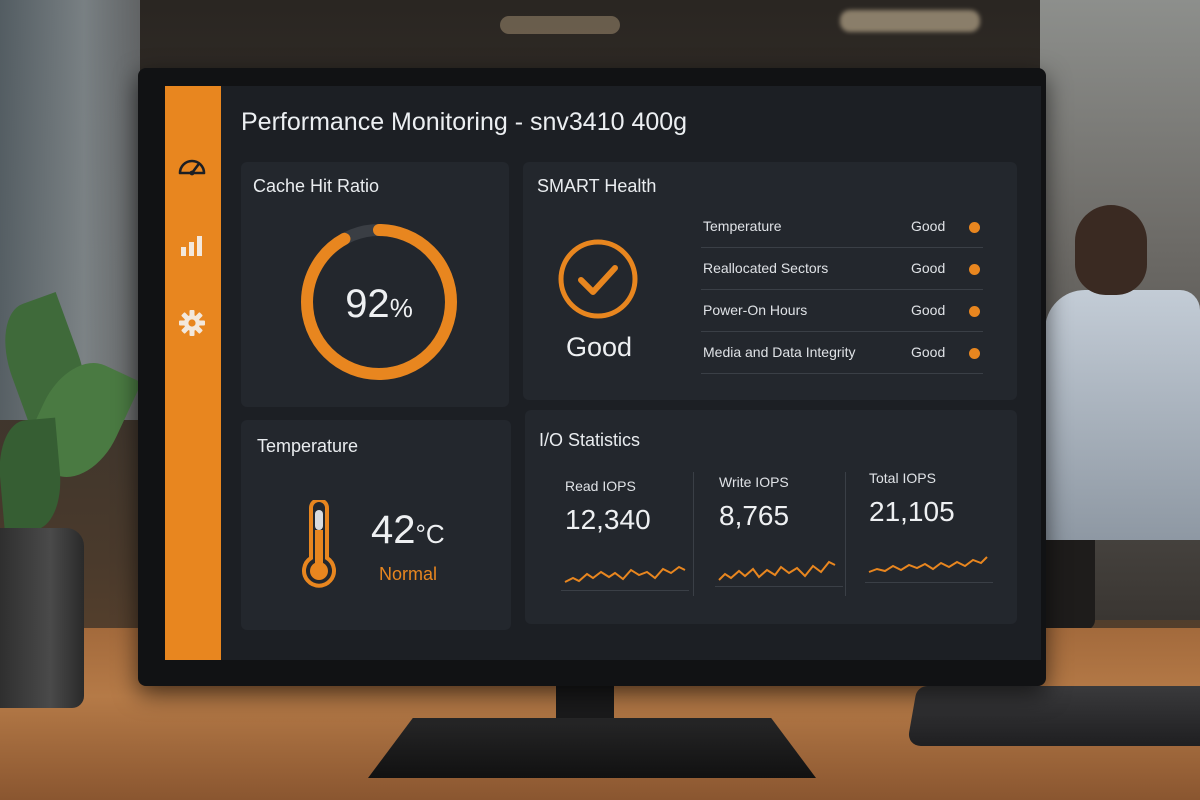 The width and height of the screenshot is (1200, 800). Describe the element at coordinates (367, 304) in the screenshot. I see `cache-ratio-value: 92` at that location.